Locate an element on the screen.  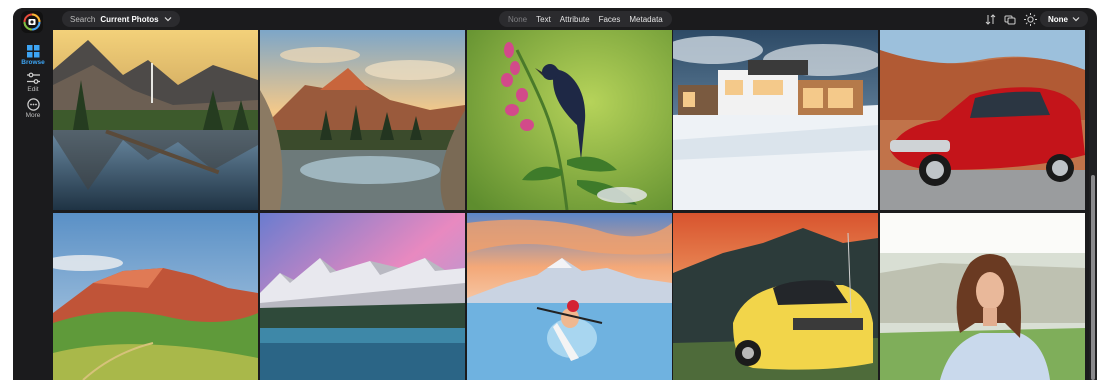
filter-attribute: Attribute is located at coordinates (575, 19).